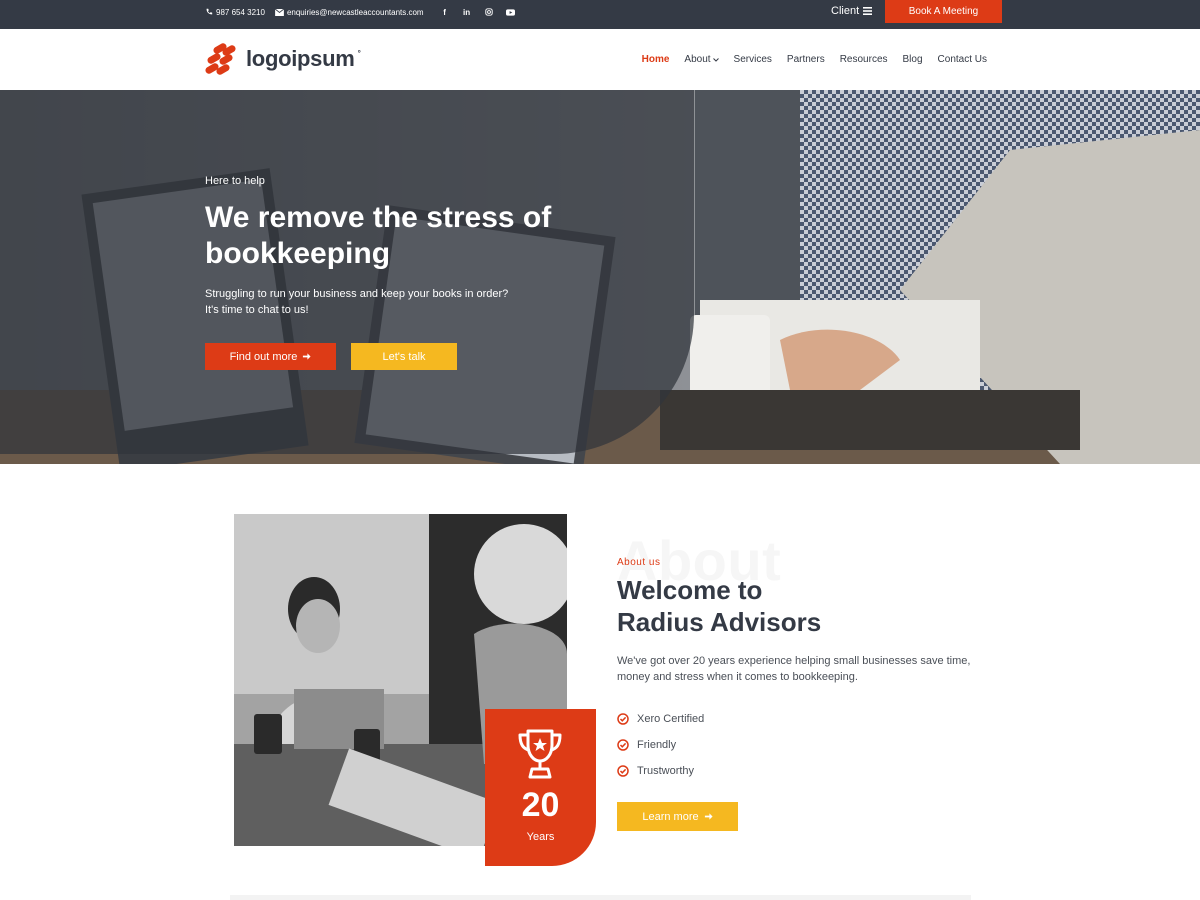 The image size is (1200, 900). I want to click on nav-item-partners: Partners, so click(806, 59).